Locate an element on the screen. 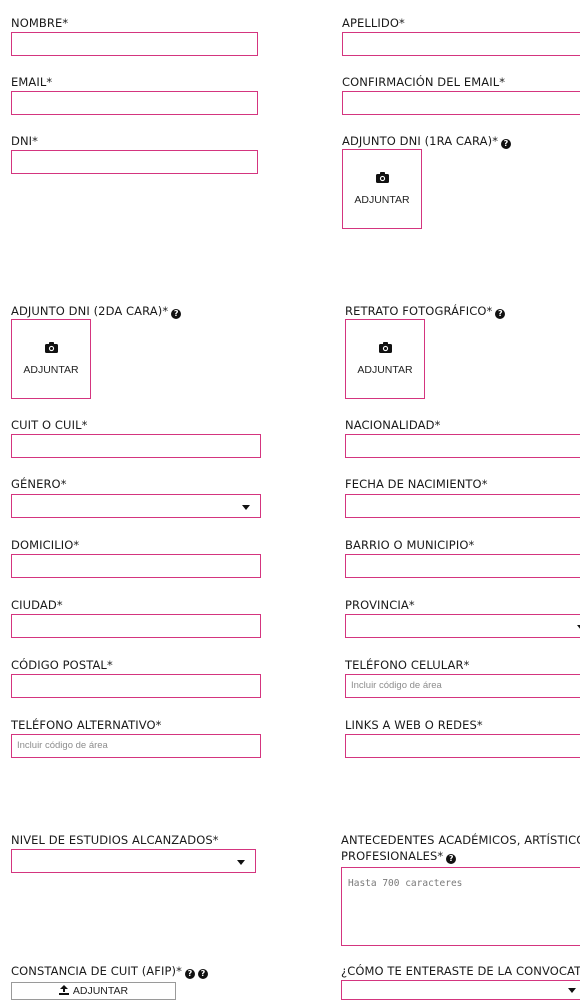  codigo-postal-label: CÓDIGO POSTAL* is located at coordinates (62, 665).